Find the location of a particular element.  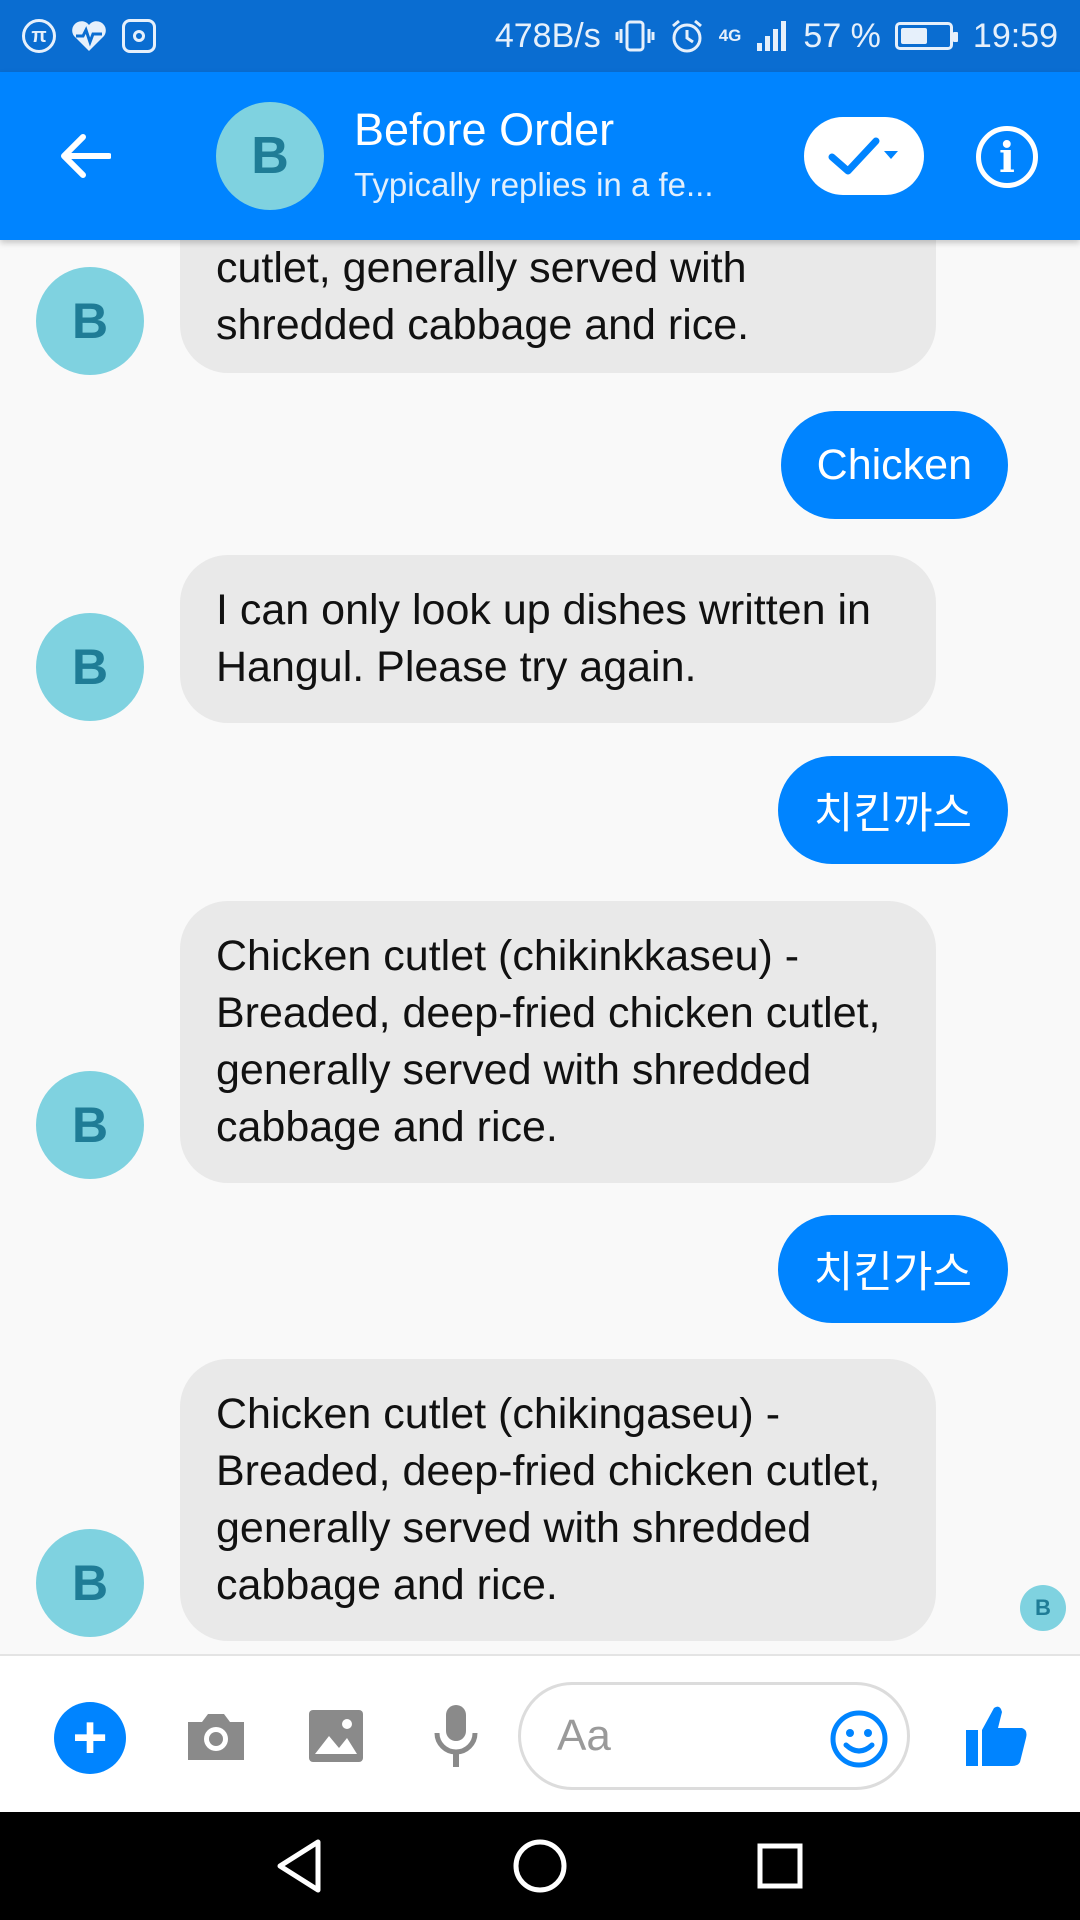

pi-icon: π is located at coordinates (39, 36).